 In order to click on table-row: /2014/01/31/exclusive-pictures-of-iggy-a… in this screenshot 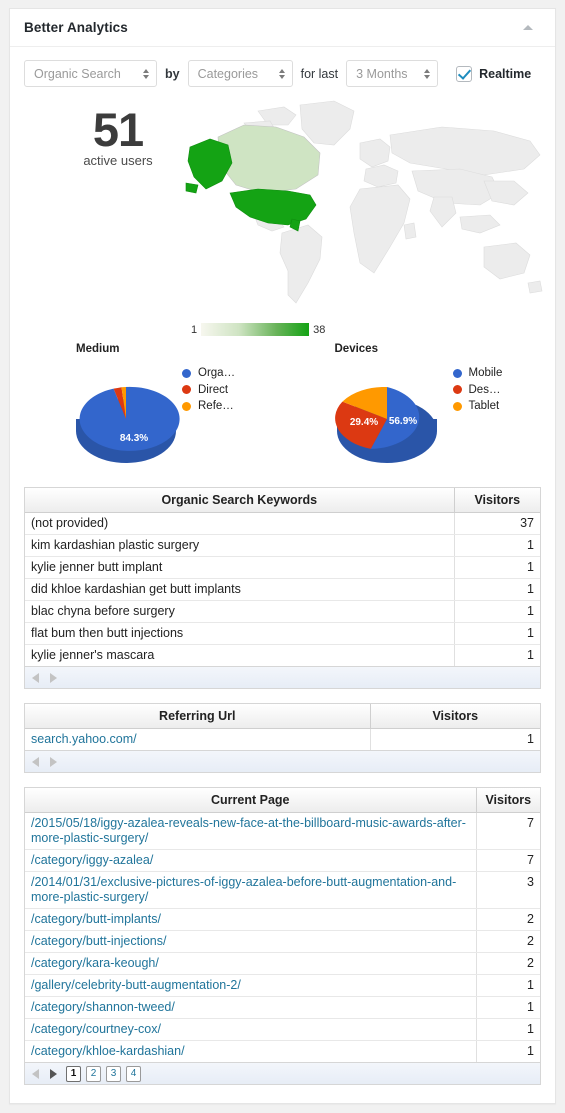, I will do `click(282, 890)`.